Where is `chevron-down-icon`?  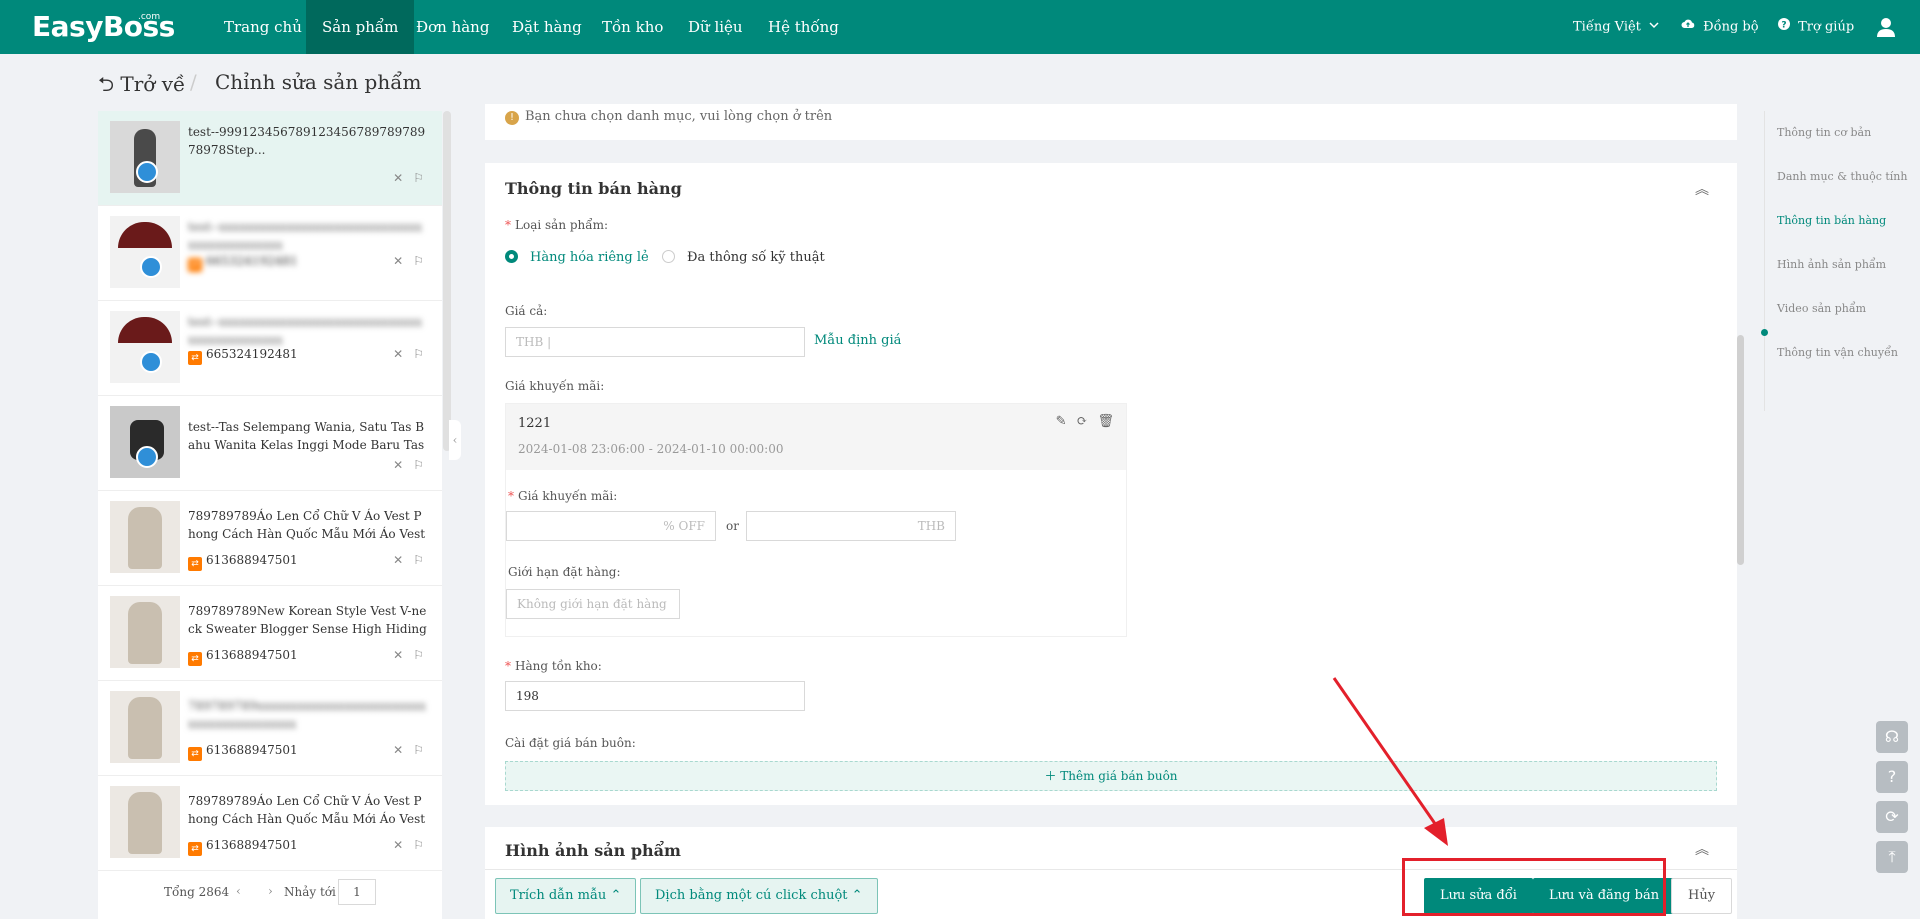
chevron-down-icon is located at coordinates (1654, 27).